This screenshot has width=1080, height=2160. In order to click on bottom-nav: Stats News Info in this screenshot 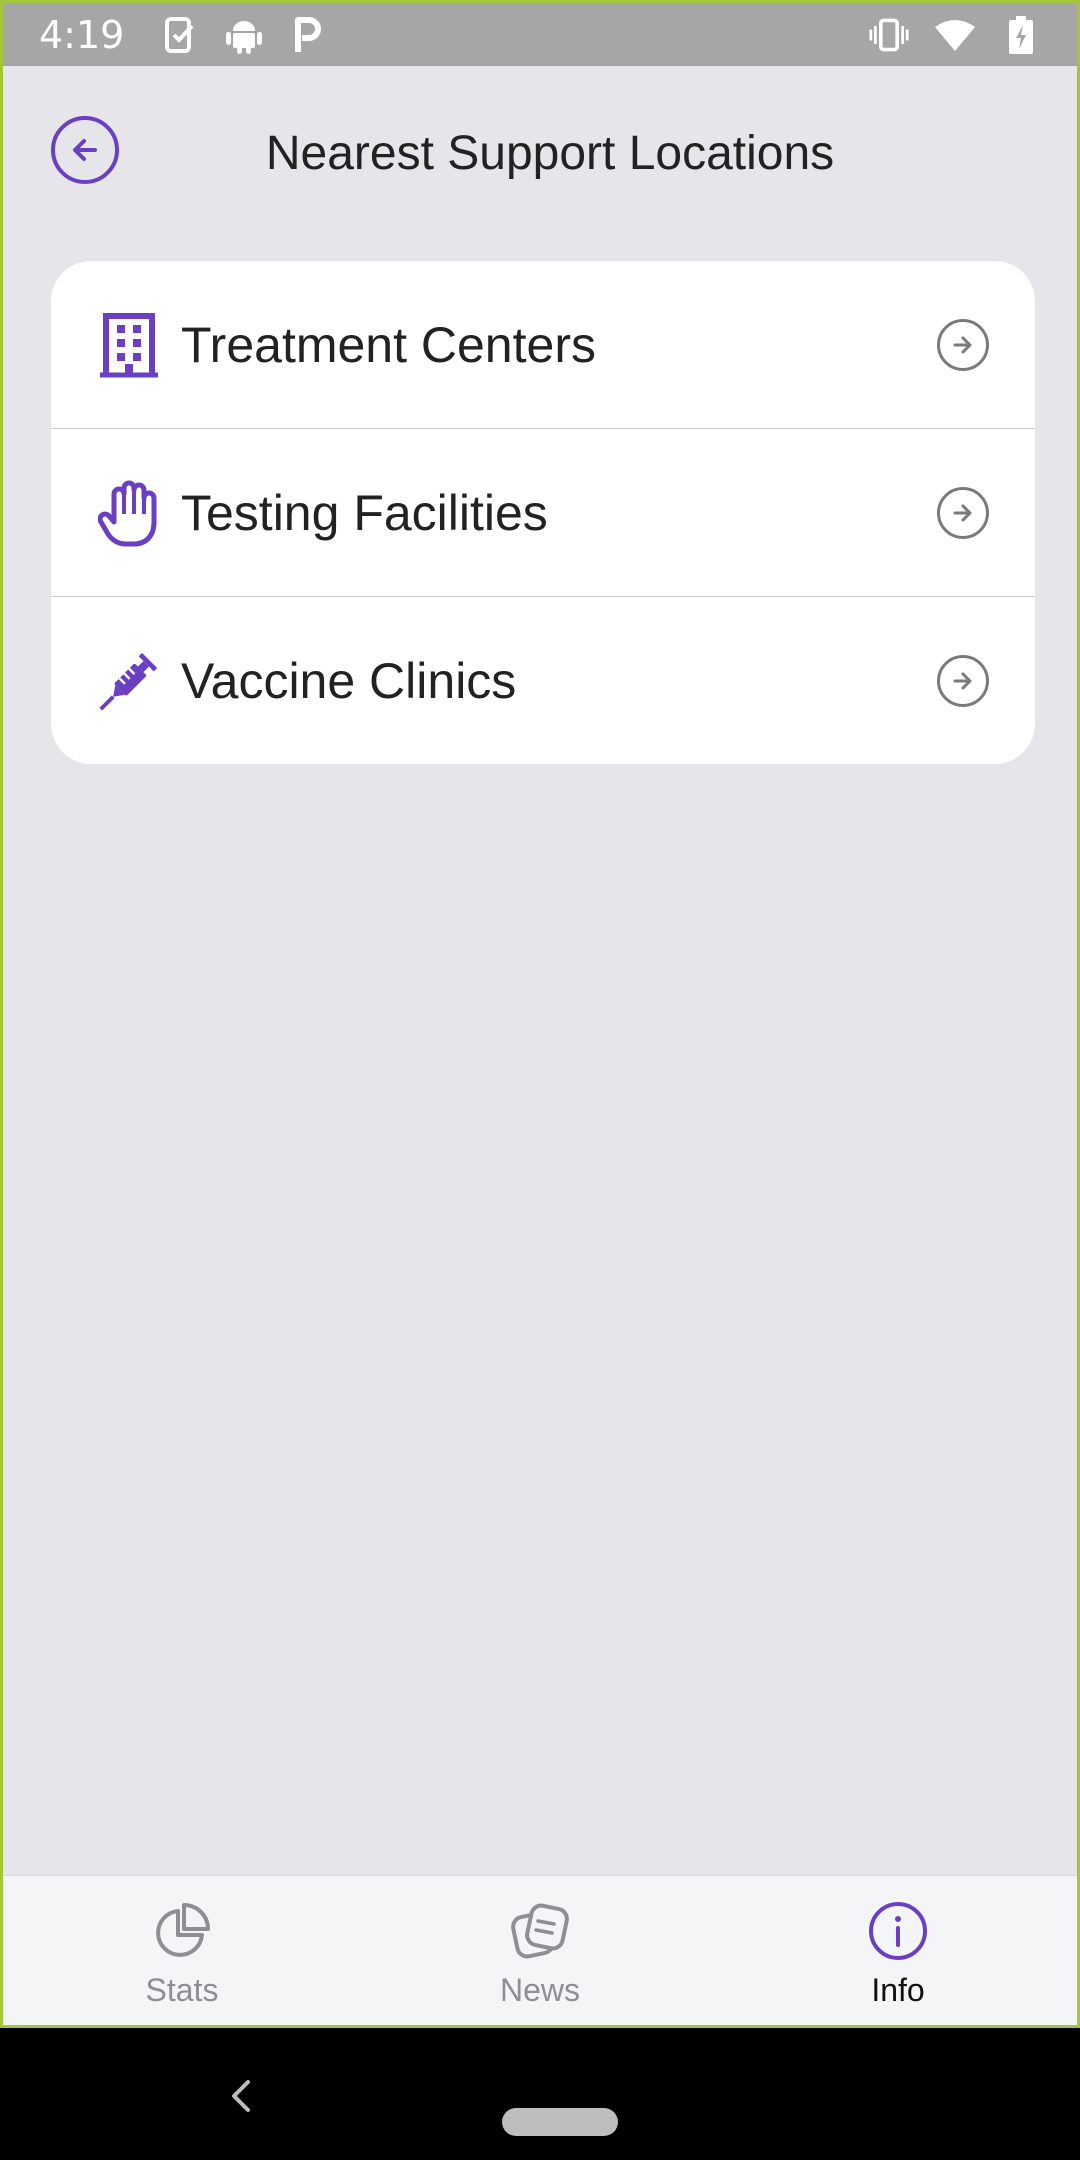, I will do `click(540, 1950)`.